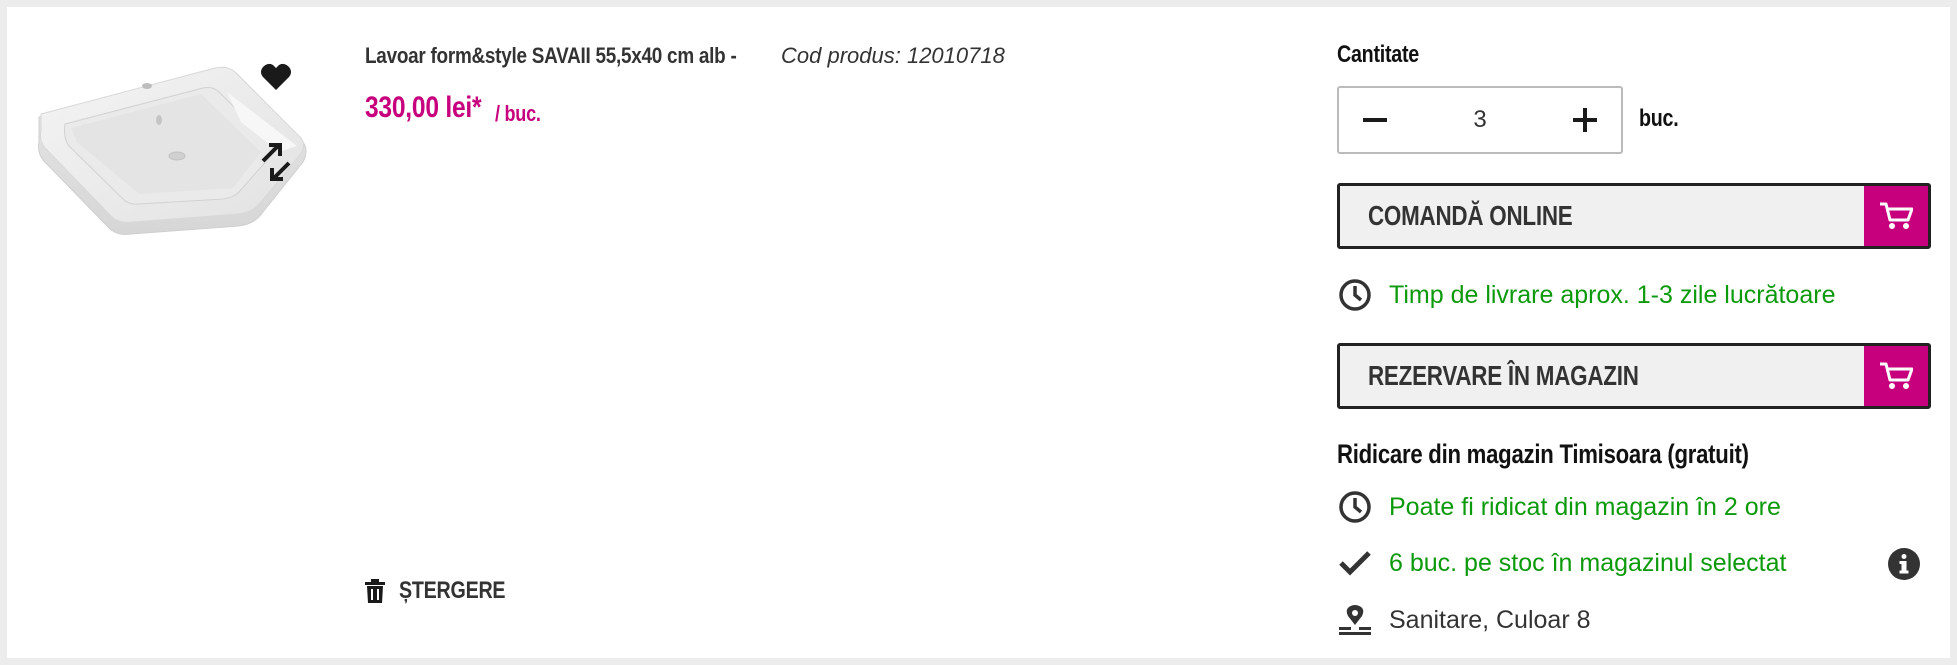 The height and width of the screenshot is (665, 1957). I want to click on price-unit: / buc., so click(518, 113).